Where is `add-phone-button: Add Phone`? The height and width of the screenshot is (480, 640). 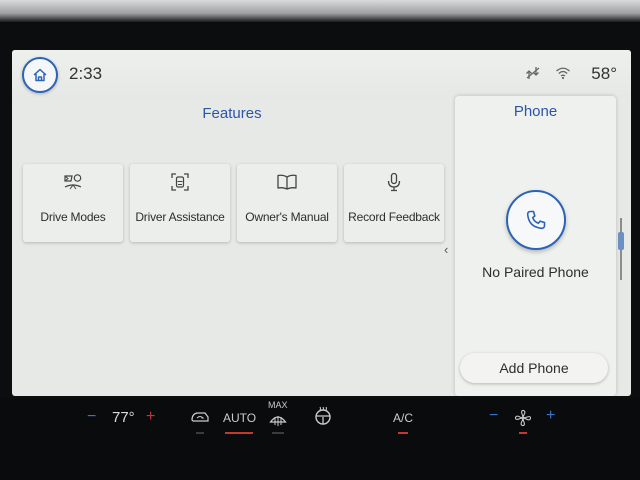 add-phone-button: Add Phone is located at coordinates (534, 368).